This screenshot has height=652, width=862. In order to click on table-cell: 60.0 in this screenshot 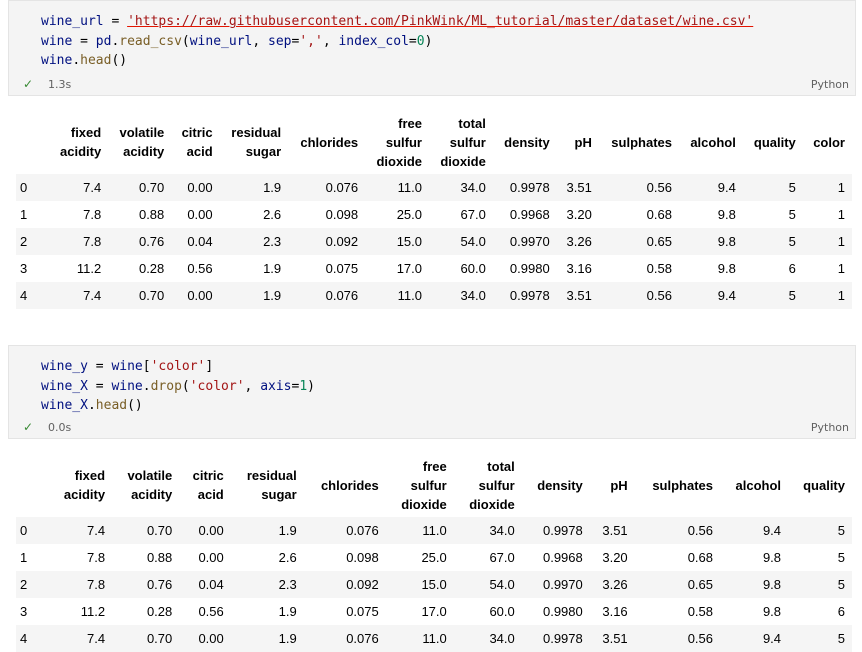, I will do `click(473, 268)`.